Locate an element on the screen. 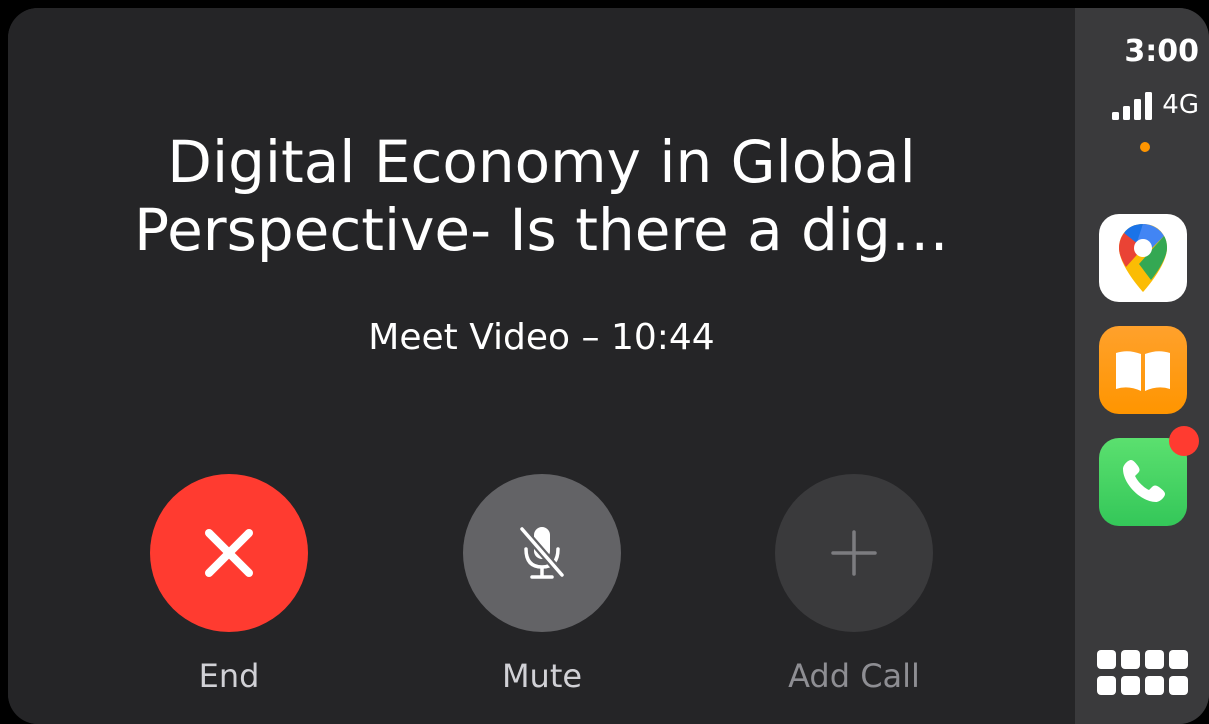  mic-off-icon is located at coordinates (542, 552).